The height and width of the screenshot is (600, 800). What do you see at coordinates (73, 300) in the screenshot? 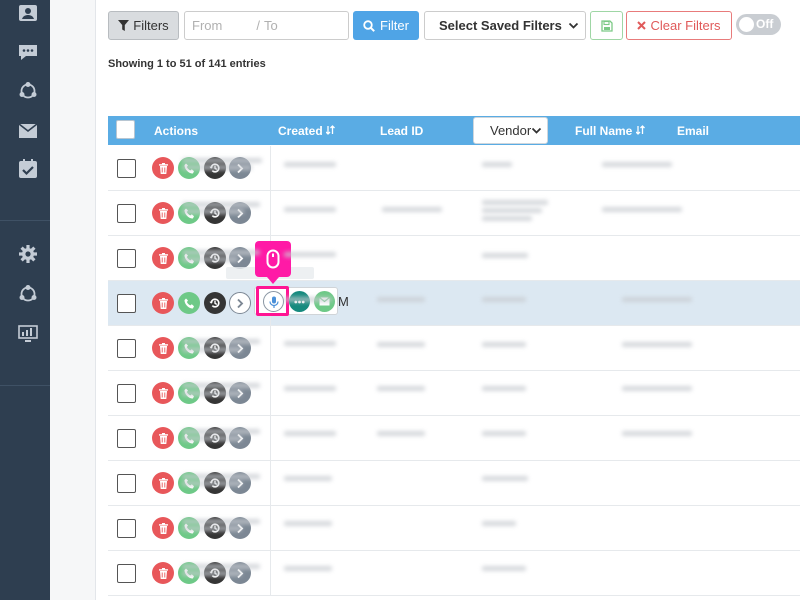
I see `content-gutter` at bounding box center [73, 300].